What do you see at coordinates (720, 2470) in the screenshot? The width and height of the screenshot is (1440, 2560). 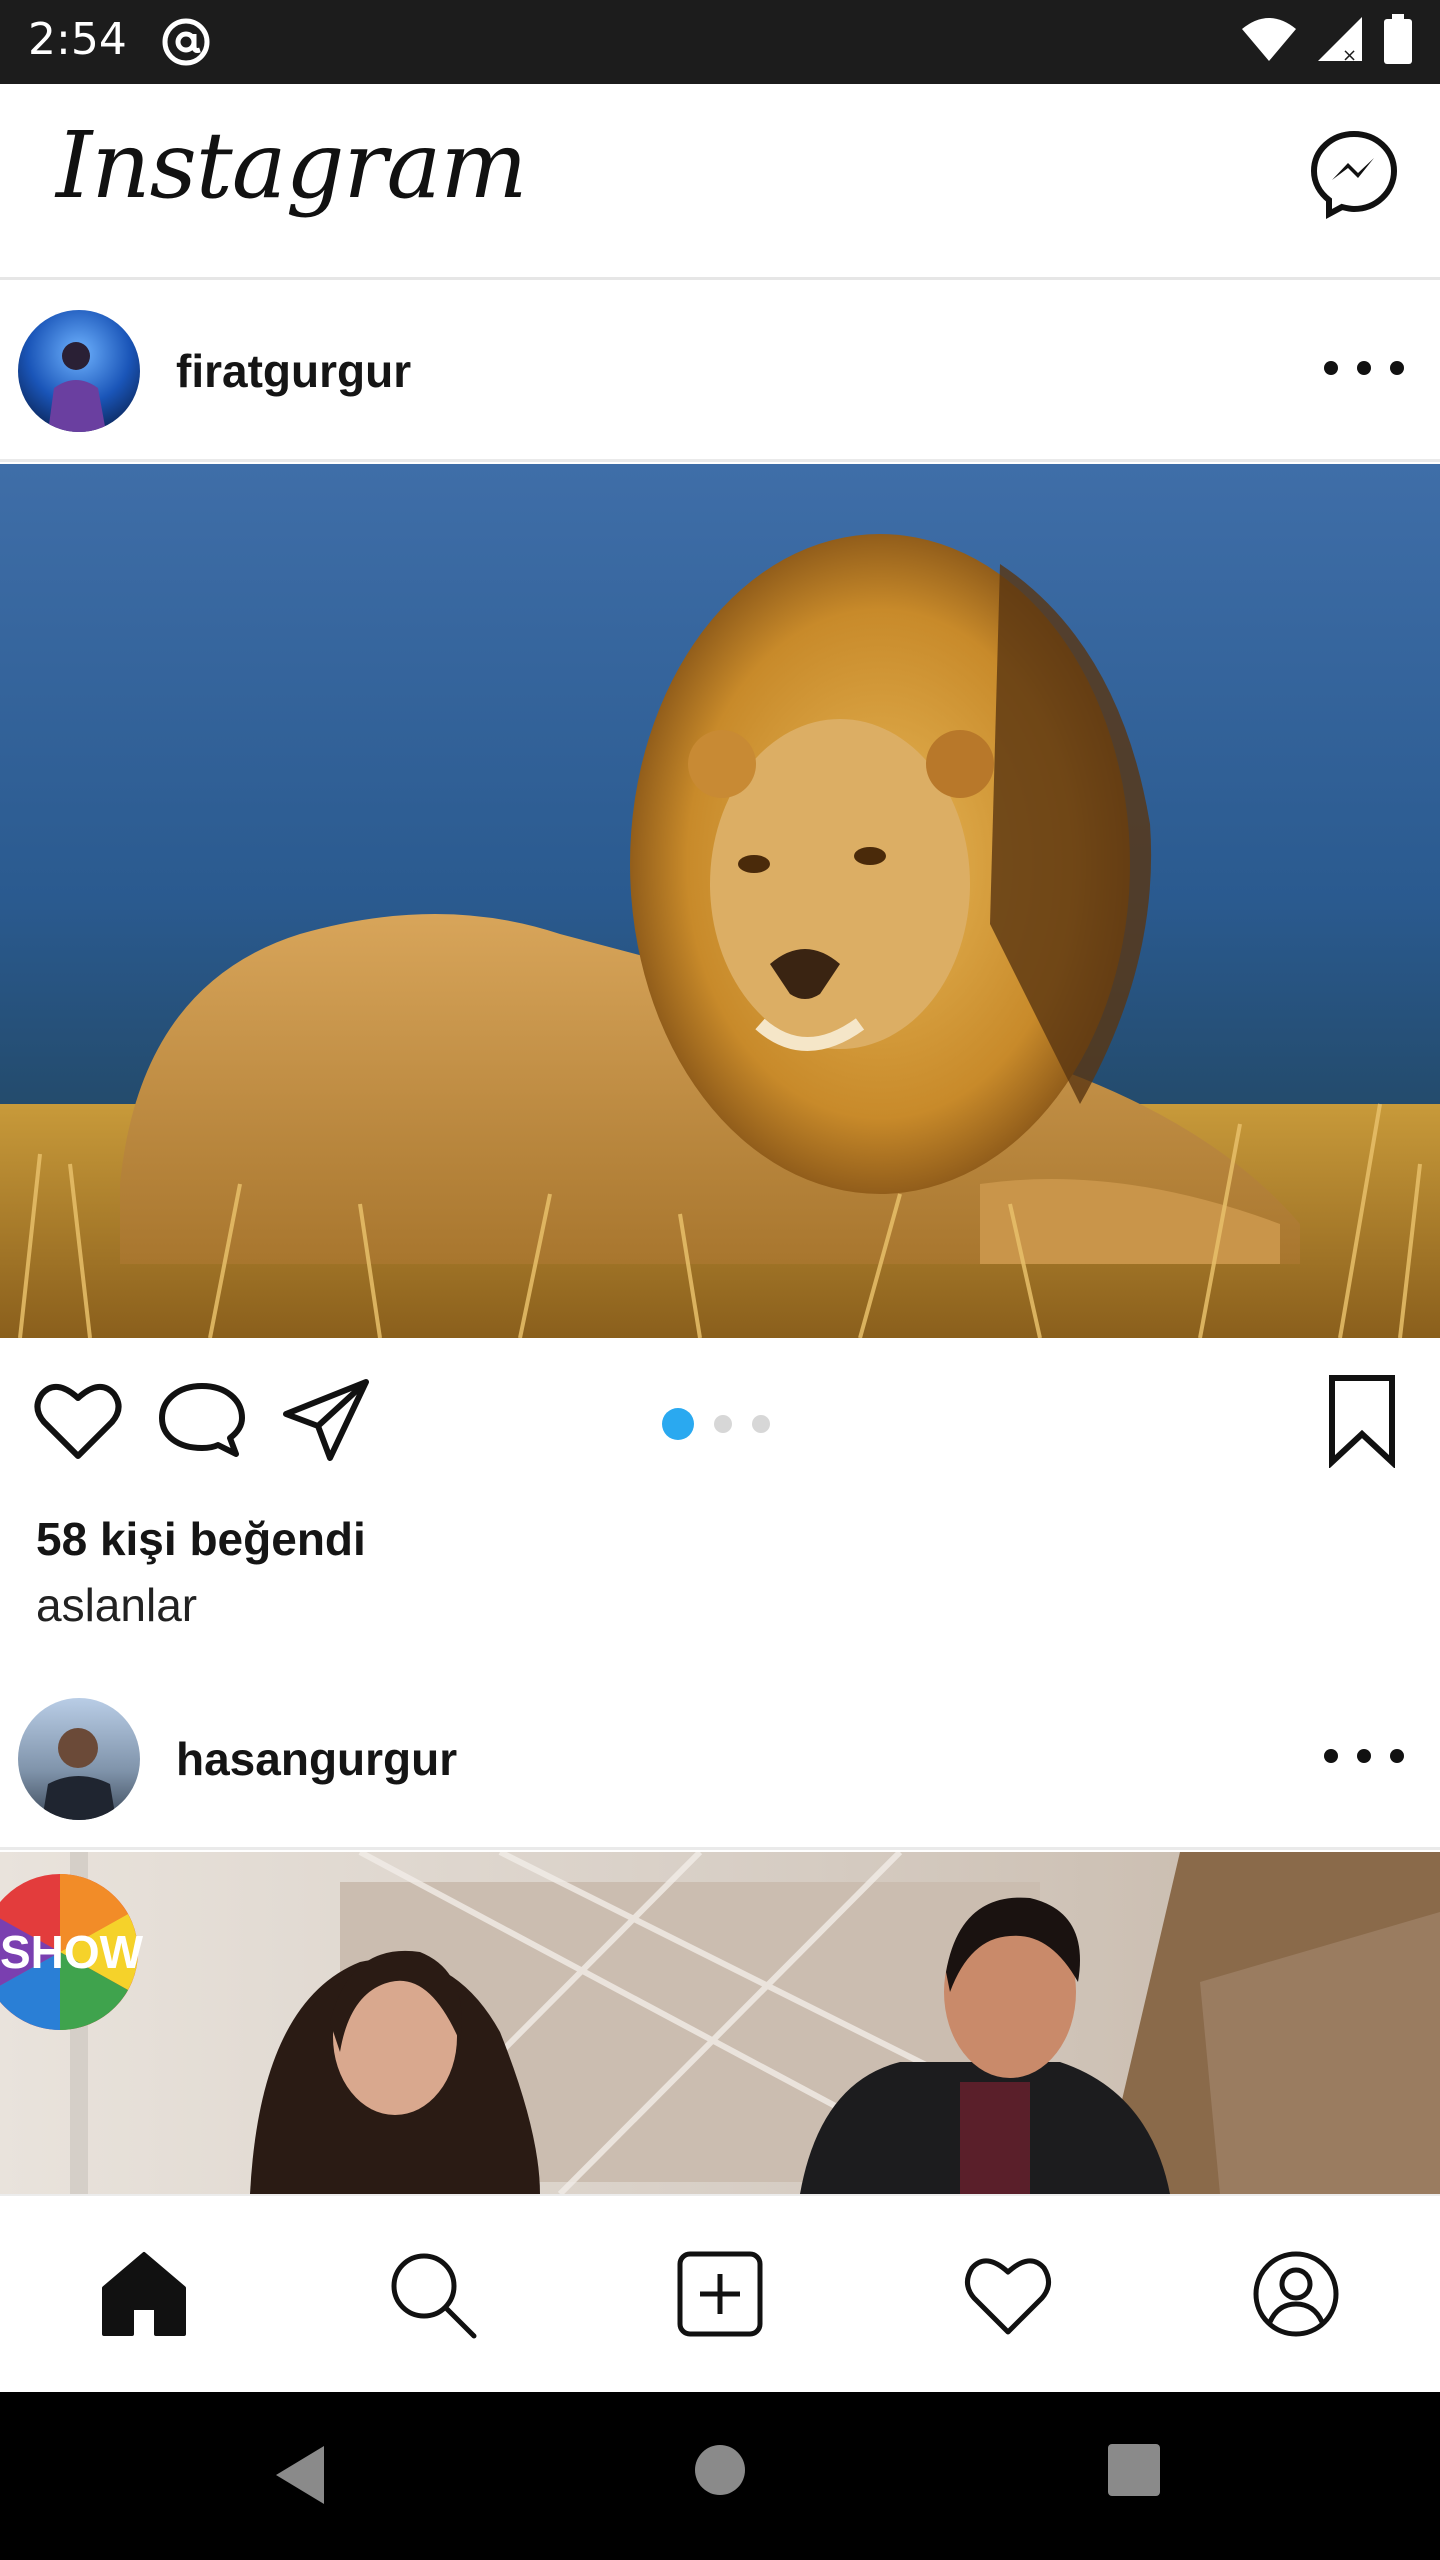 I see `home-button-icon` at bounding box center [720, 2470].